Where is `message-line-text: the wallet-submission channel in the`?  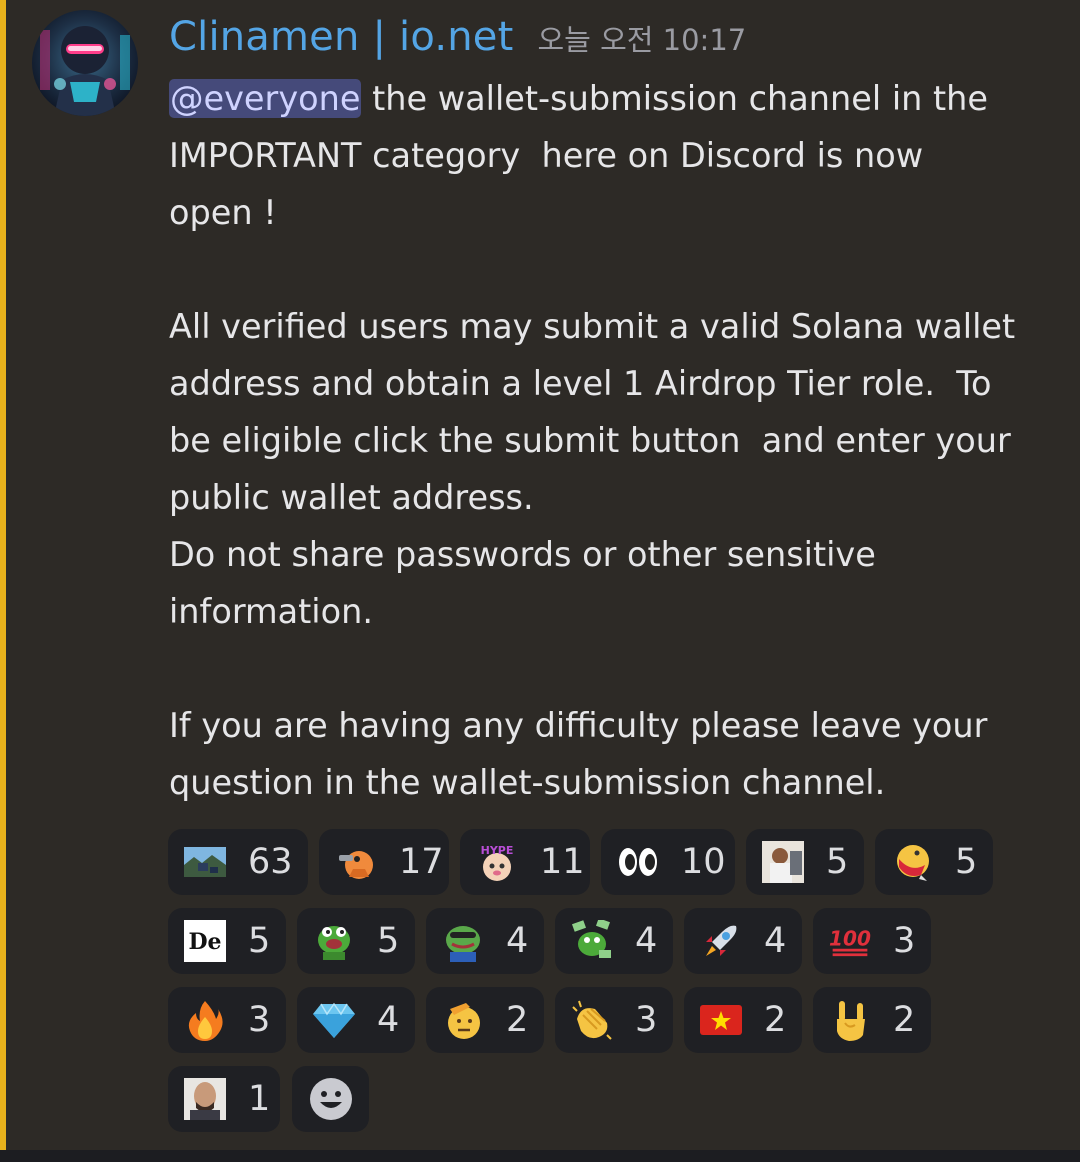
message-line-text: the wallet-submission channel in the is located at coordinates (674, 98).